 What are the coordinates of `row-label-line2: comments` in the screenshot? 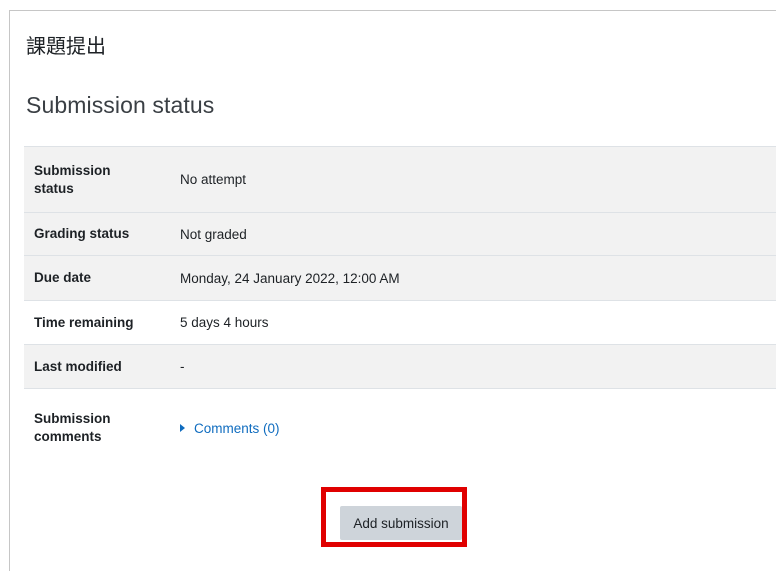 It's located at (68, 436).